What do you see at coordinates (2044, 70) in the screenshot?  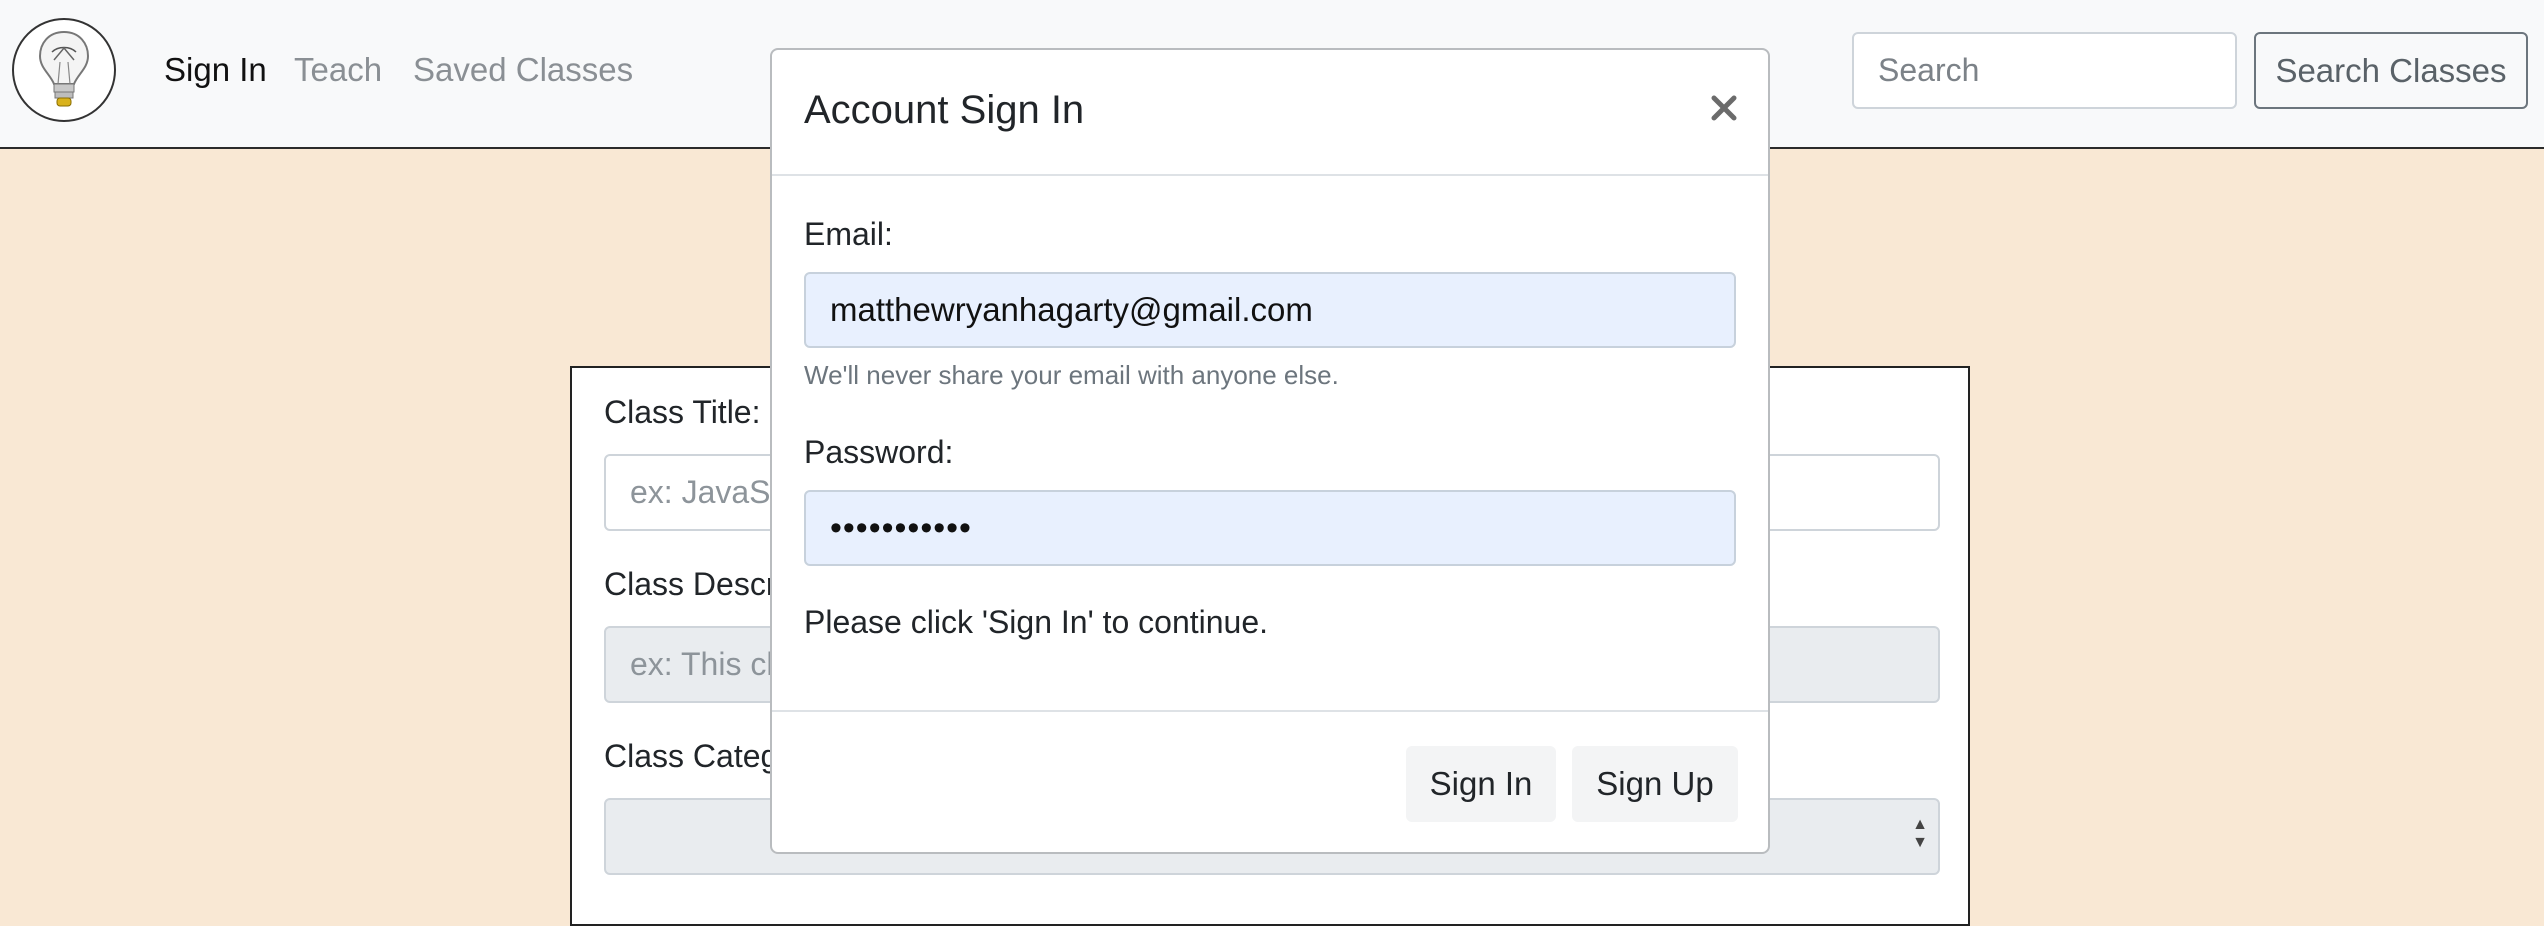 I see `search-input` at bounding box center [2044, 70].